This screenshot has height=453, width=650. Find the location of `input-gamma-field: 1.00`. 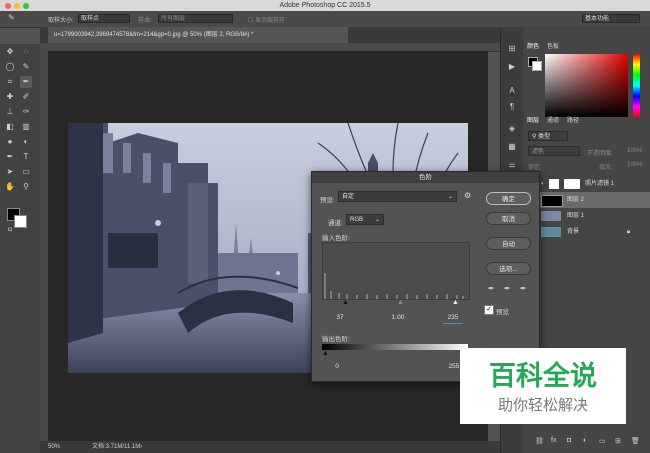

input-gamma-field: 1.00 is located at coordinates (398, 318).